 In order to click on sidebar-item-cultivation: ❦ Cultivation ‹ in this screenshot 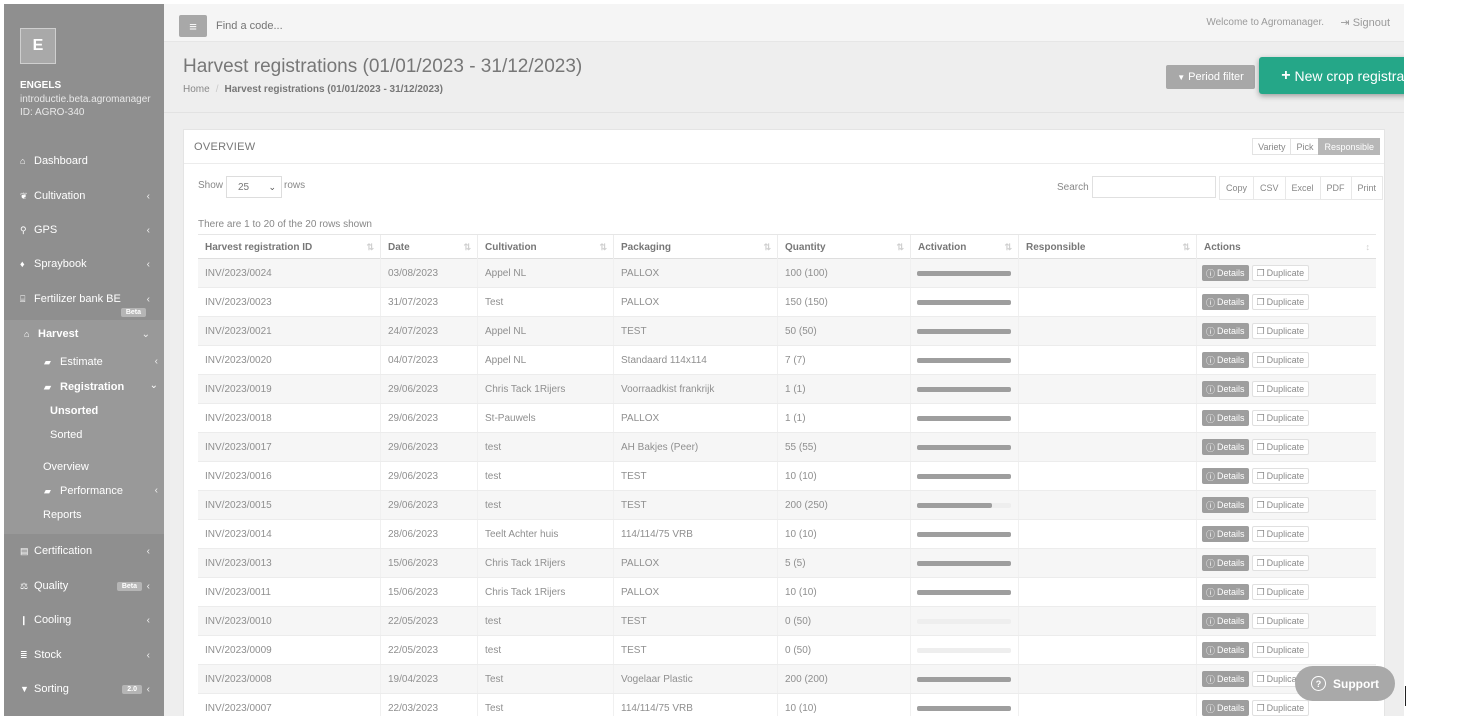, I will do `click(84, 196)`.